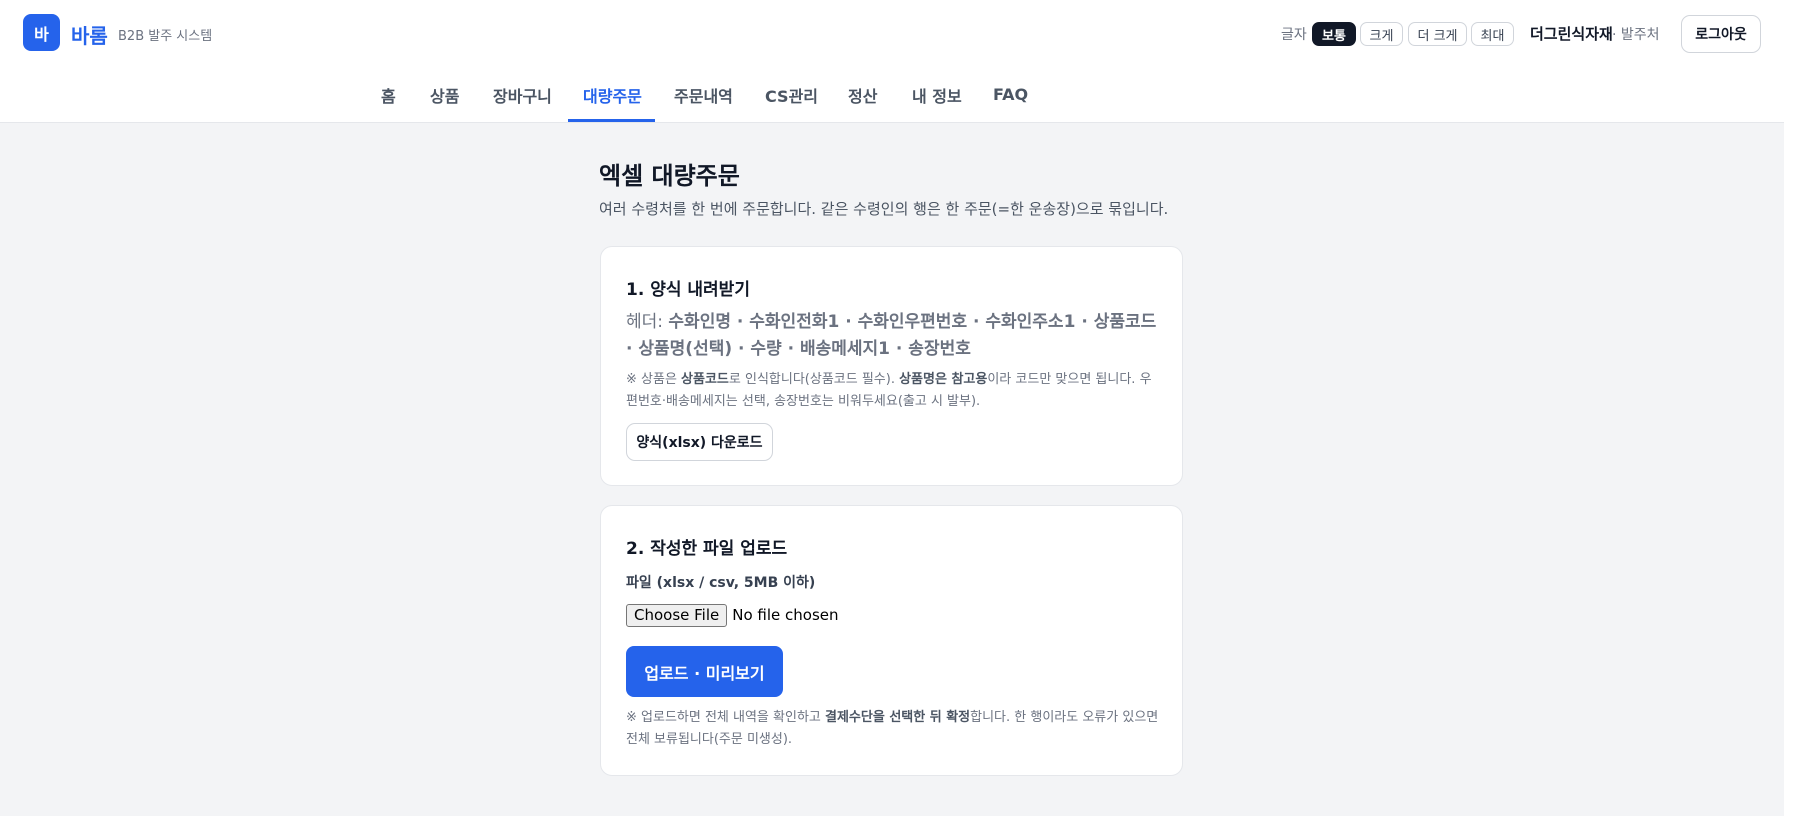 This screenshot has height=816, width=1800. What do you see at coordinates (721, 583) in the screenshot?
I see `file-field-label: 파일 (xlsx / csv, 5MB 이하)` at bounding box center [721, 583].